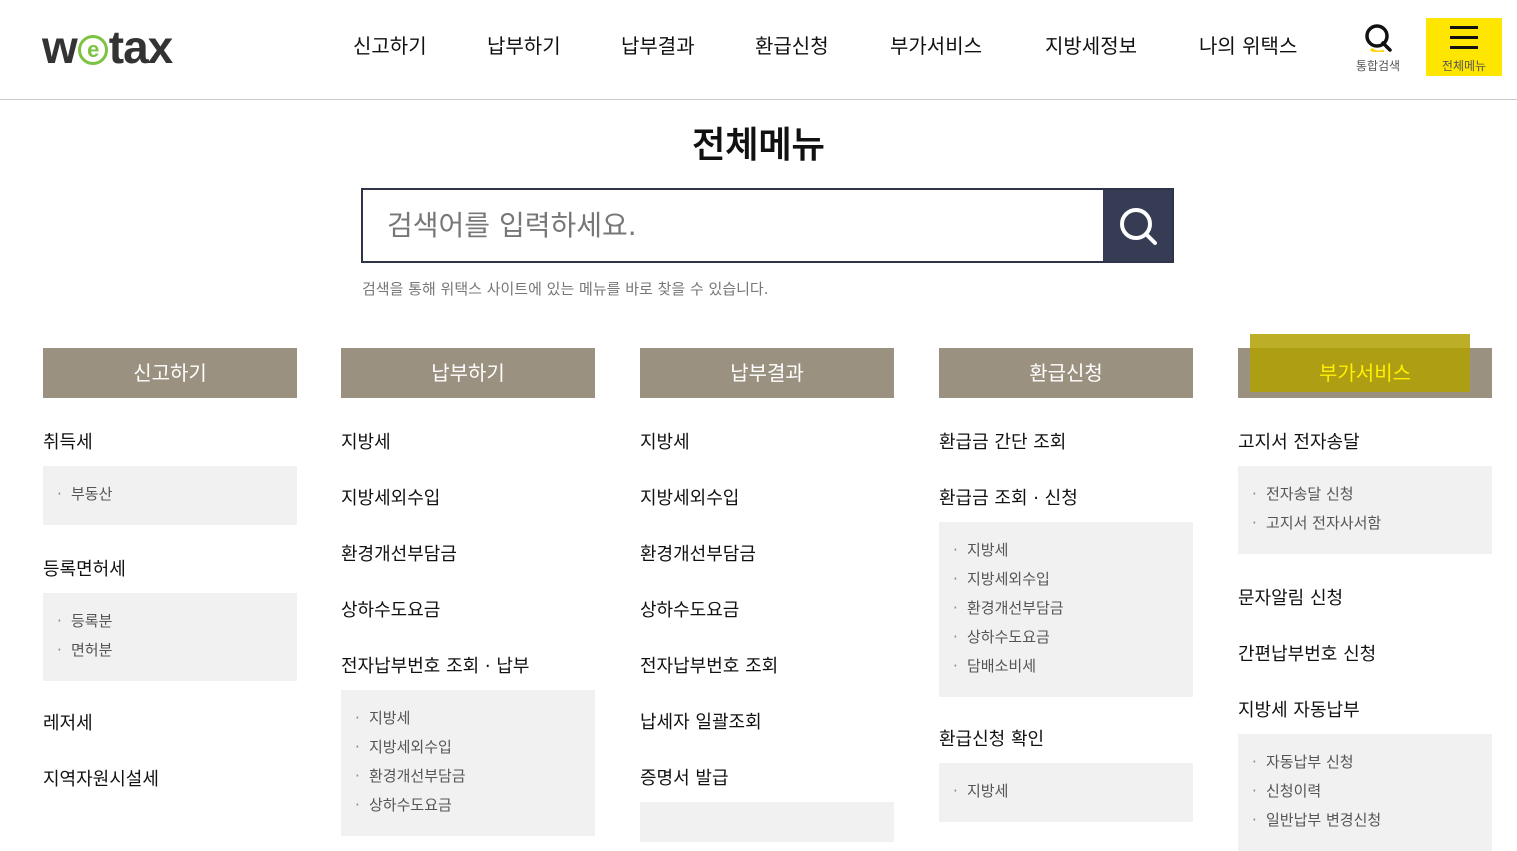 This screenshot has height=851, width=1517. I want to click on integrated-search-button: 통합검색, so click(1378, 47).